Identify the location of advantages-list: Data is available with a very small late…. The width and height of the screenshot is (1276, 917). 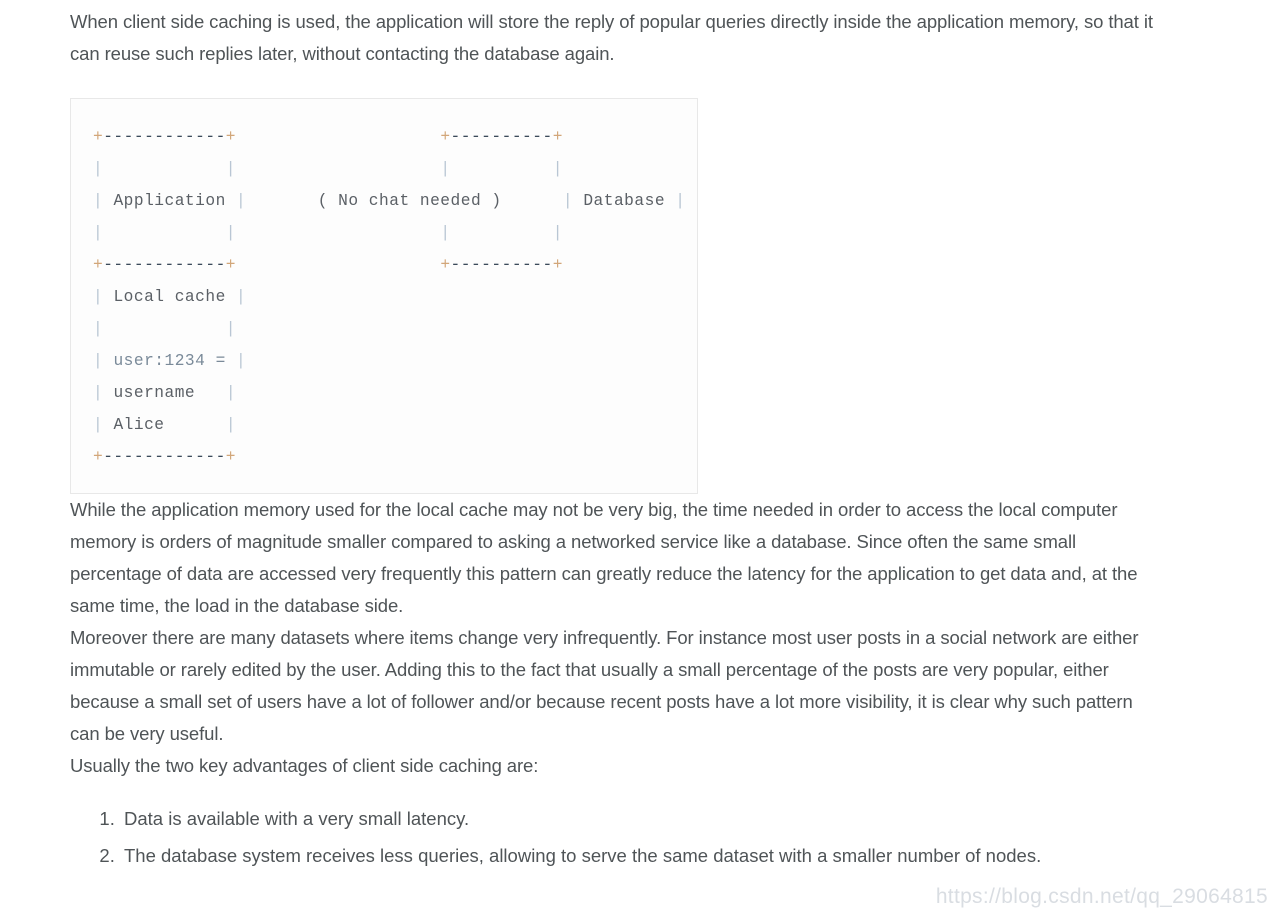
(612, 837).